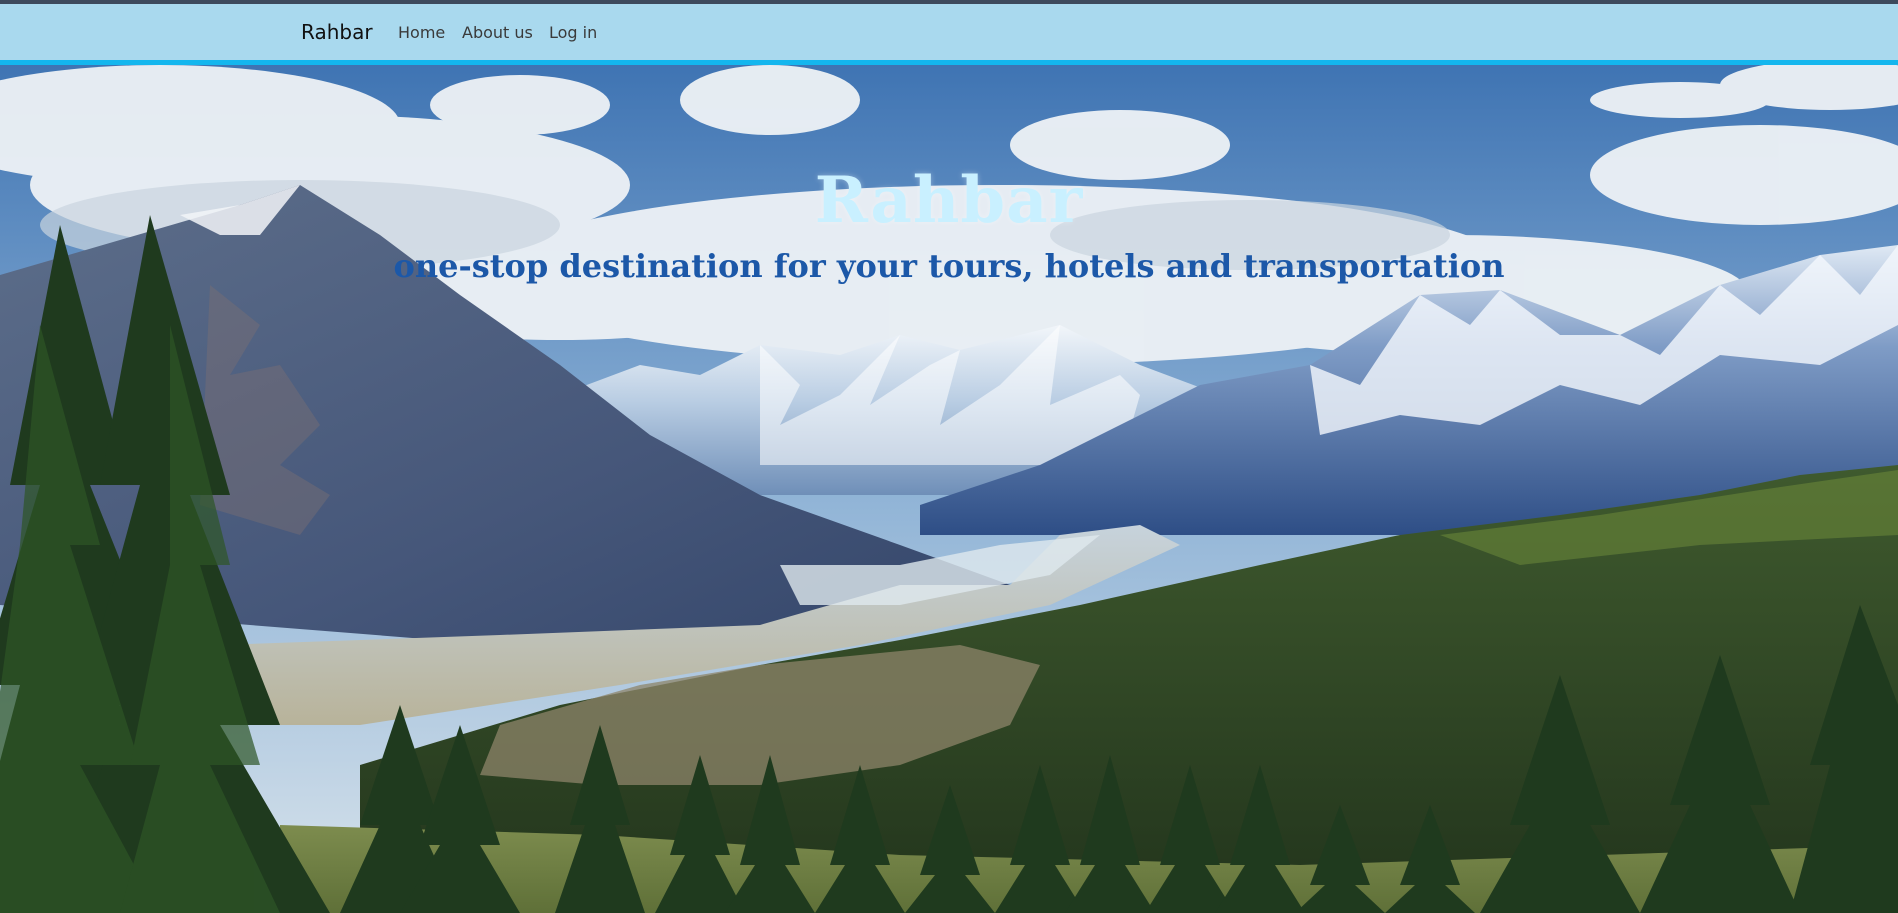 The image size is (1898, 913). What do you see at coordinates (573, 32) in the screenshot?
I see `nav-link-log-in: Log in` at bounding box center [573, 32].